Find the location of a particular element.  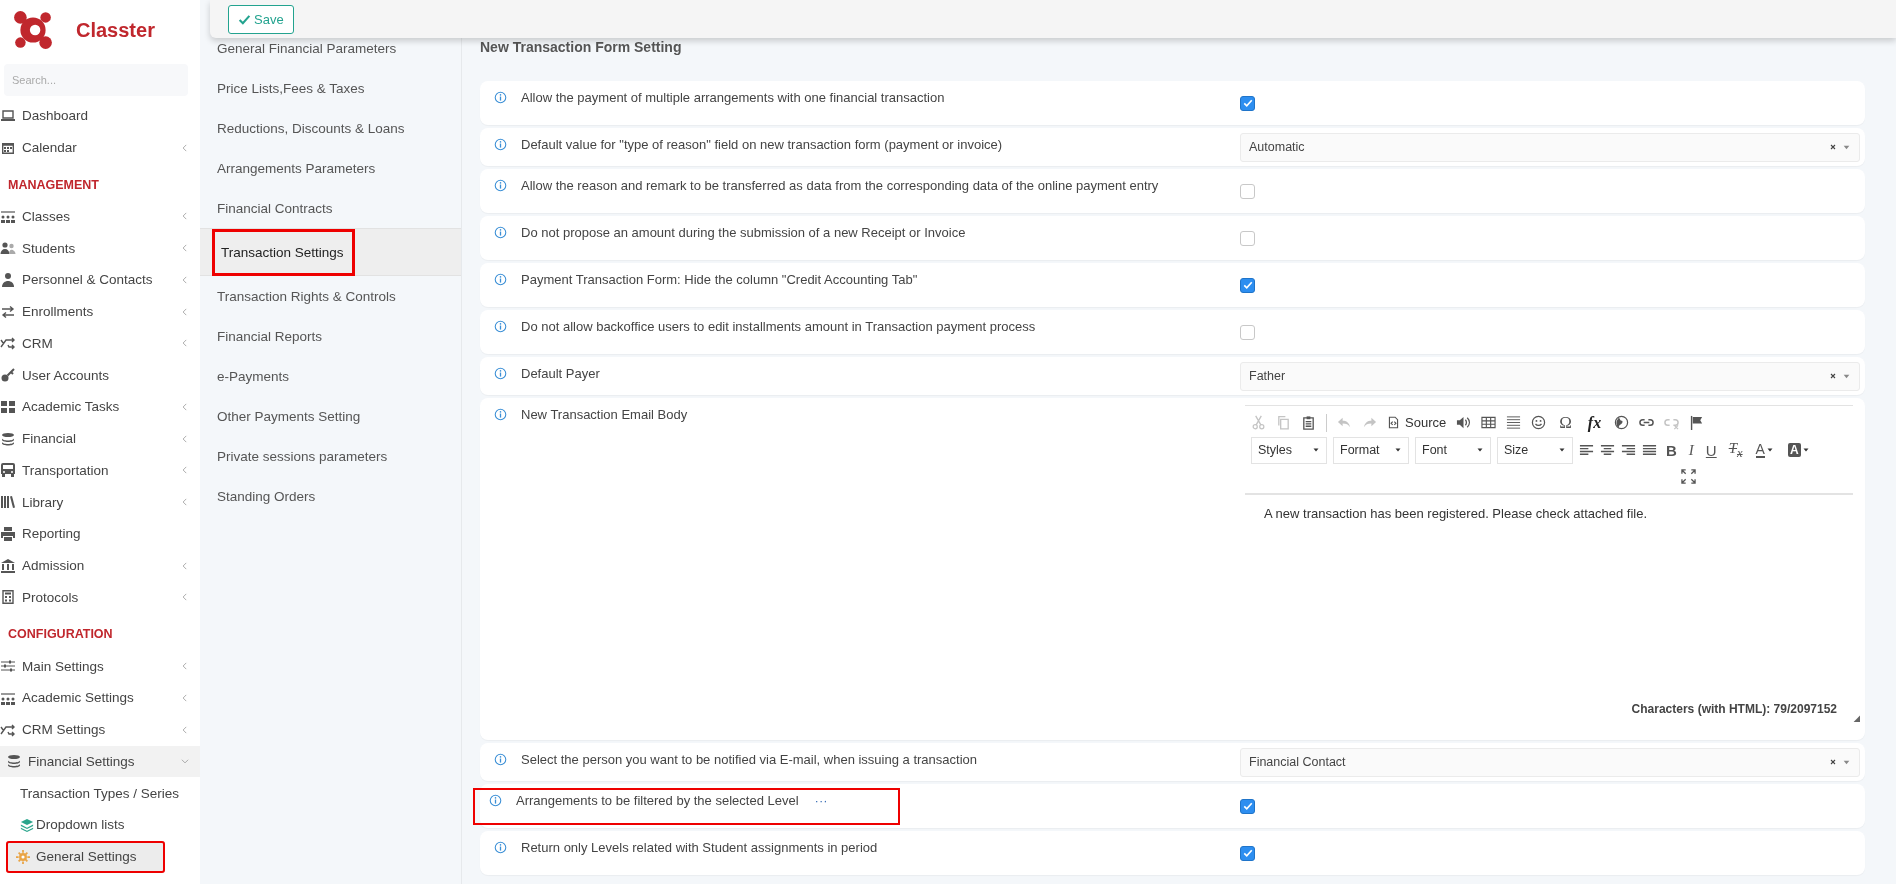

settings-menu-item: Reductions, Discounts & Loans is located at coordinates (311, 128).